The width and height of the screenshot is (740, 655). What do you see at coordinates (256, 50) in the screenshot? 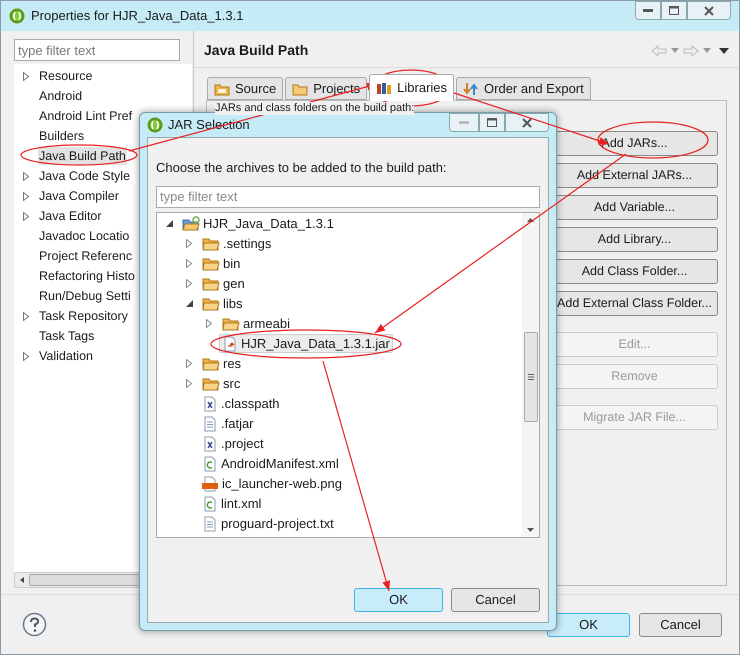
I see `page-title: Java Build Path` at bounding box center [256, 50].